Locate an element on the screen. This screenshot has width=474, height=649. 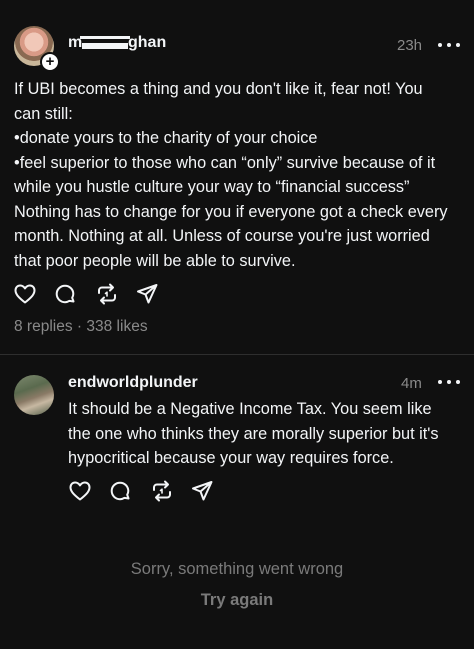
post-actions is located at coordinates (94, 294).